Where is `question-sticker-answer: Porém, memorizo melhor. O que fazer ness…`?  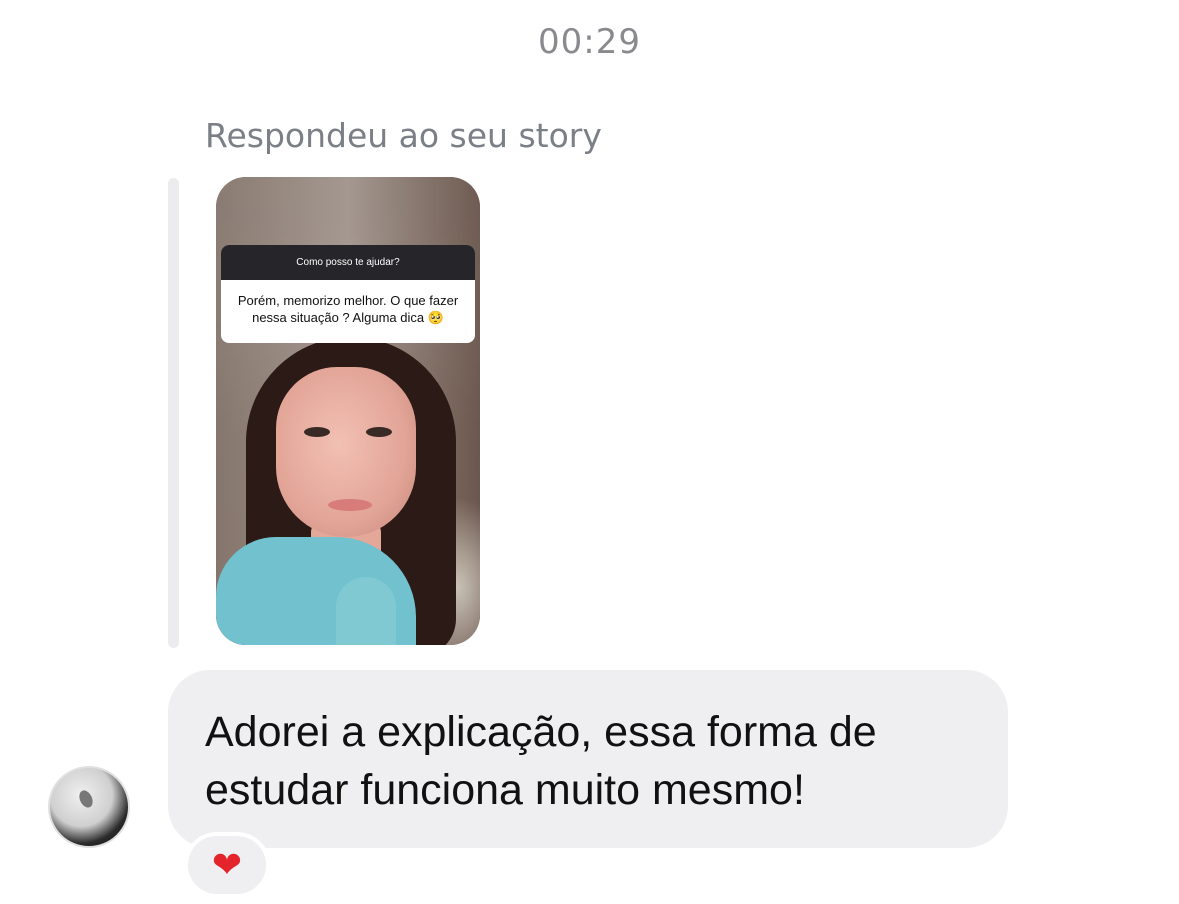
question-sticker-answer: Porém, memorizo melhor. O que fazer ness… is located at coordinates (348, 303).